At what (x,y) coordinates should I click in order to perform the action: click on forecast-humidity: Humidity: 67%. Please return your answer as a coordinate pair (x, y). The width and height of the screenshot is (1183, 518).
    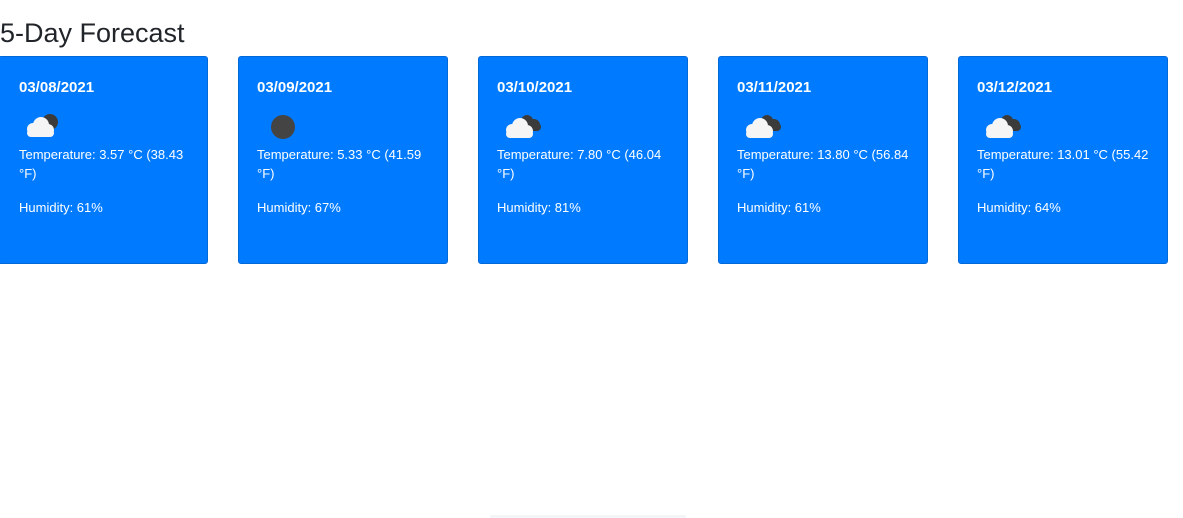
    Looking at the image, I should click on (299, 207).